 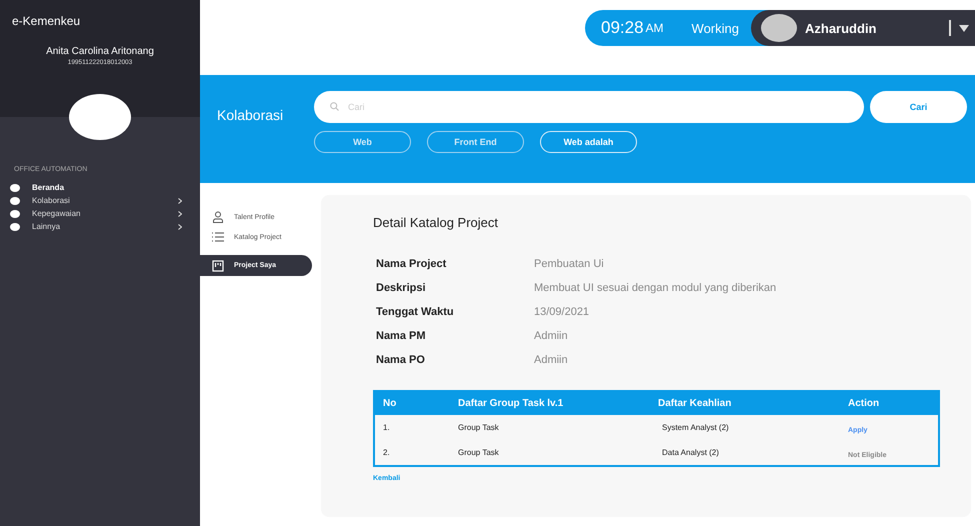 What do you see at coordinates (334, 106) in the screenshot?
I see `search-icon` at bounding box center [334, 106].